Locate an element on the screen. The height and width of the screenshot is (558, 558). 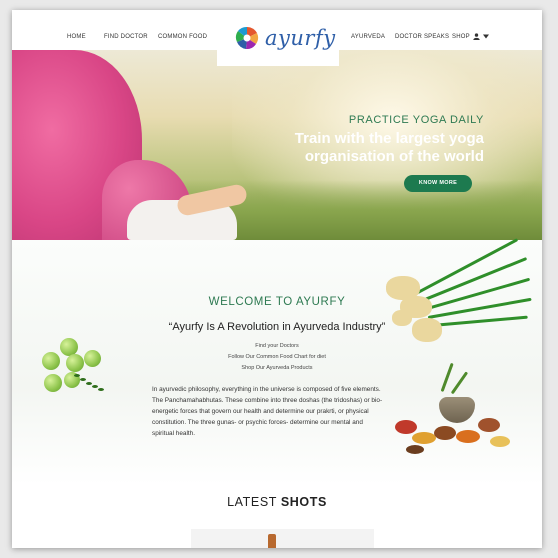
product-bottle-image is located at coordinates (272, 541).